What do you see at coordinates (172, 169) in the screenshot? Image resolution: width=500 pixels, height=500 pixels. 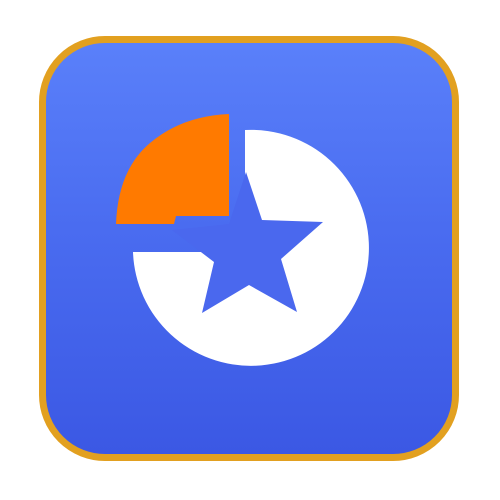 I see `orange-pie-slice-icon` at bounding box center [172, 169].